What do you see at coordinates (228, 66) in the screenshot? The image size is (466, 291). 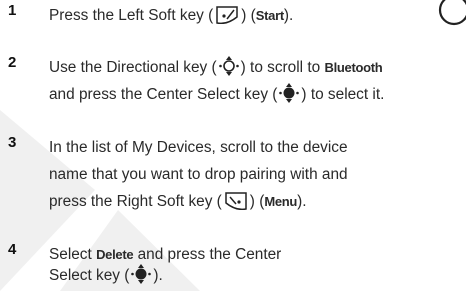 I see `directional-key-icon` at bounding box center [228, 66].